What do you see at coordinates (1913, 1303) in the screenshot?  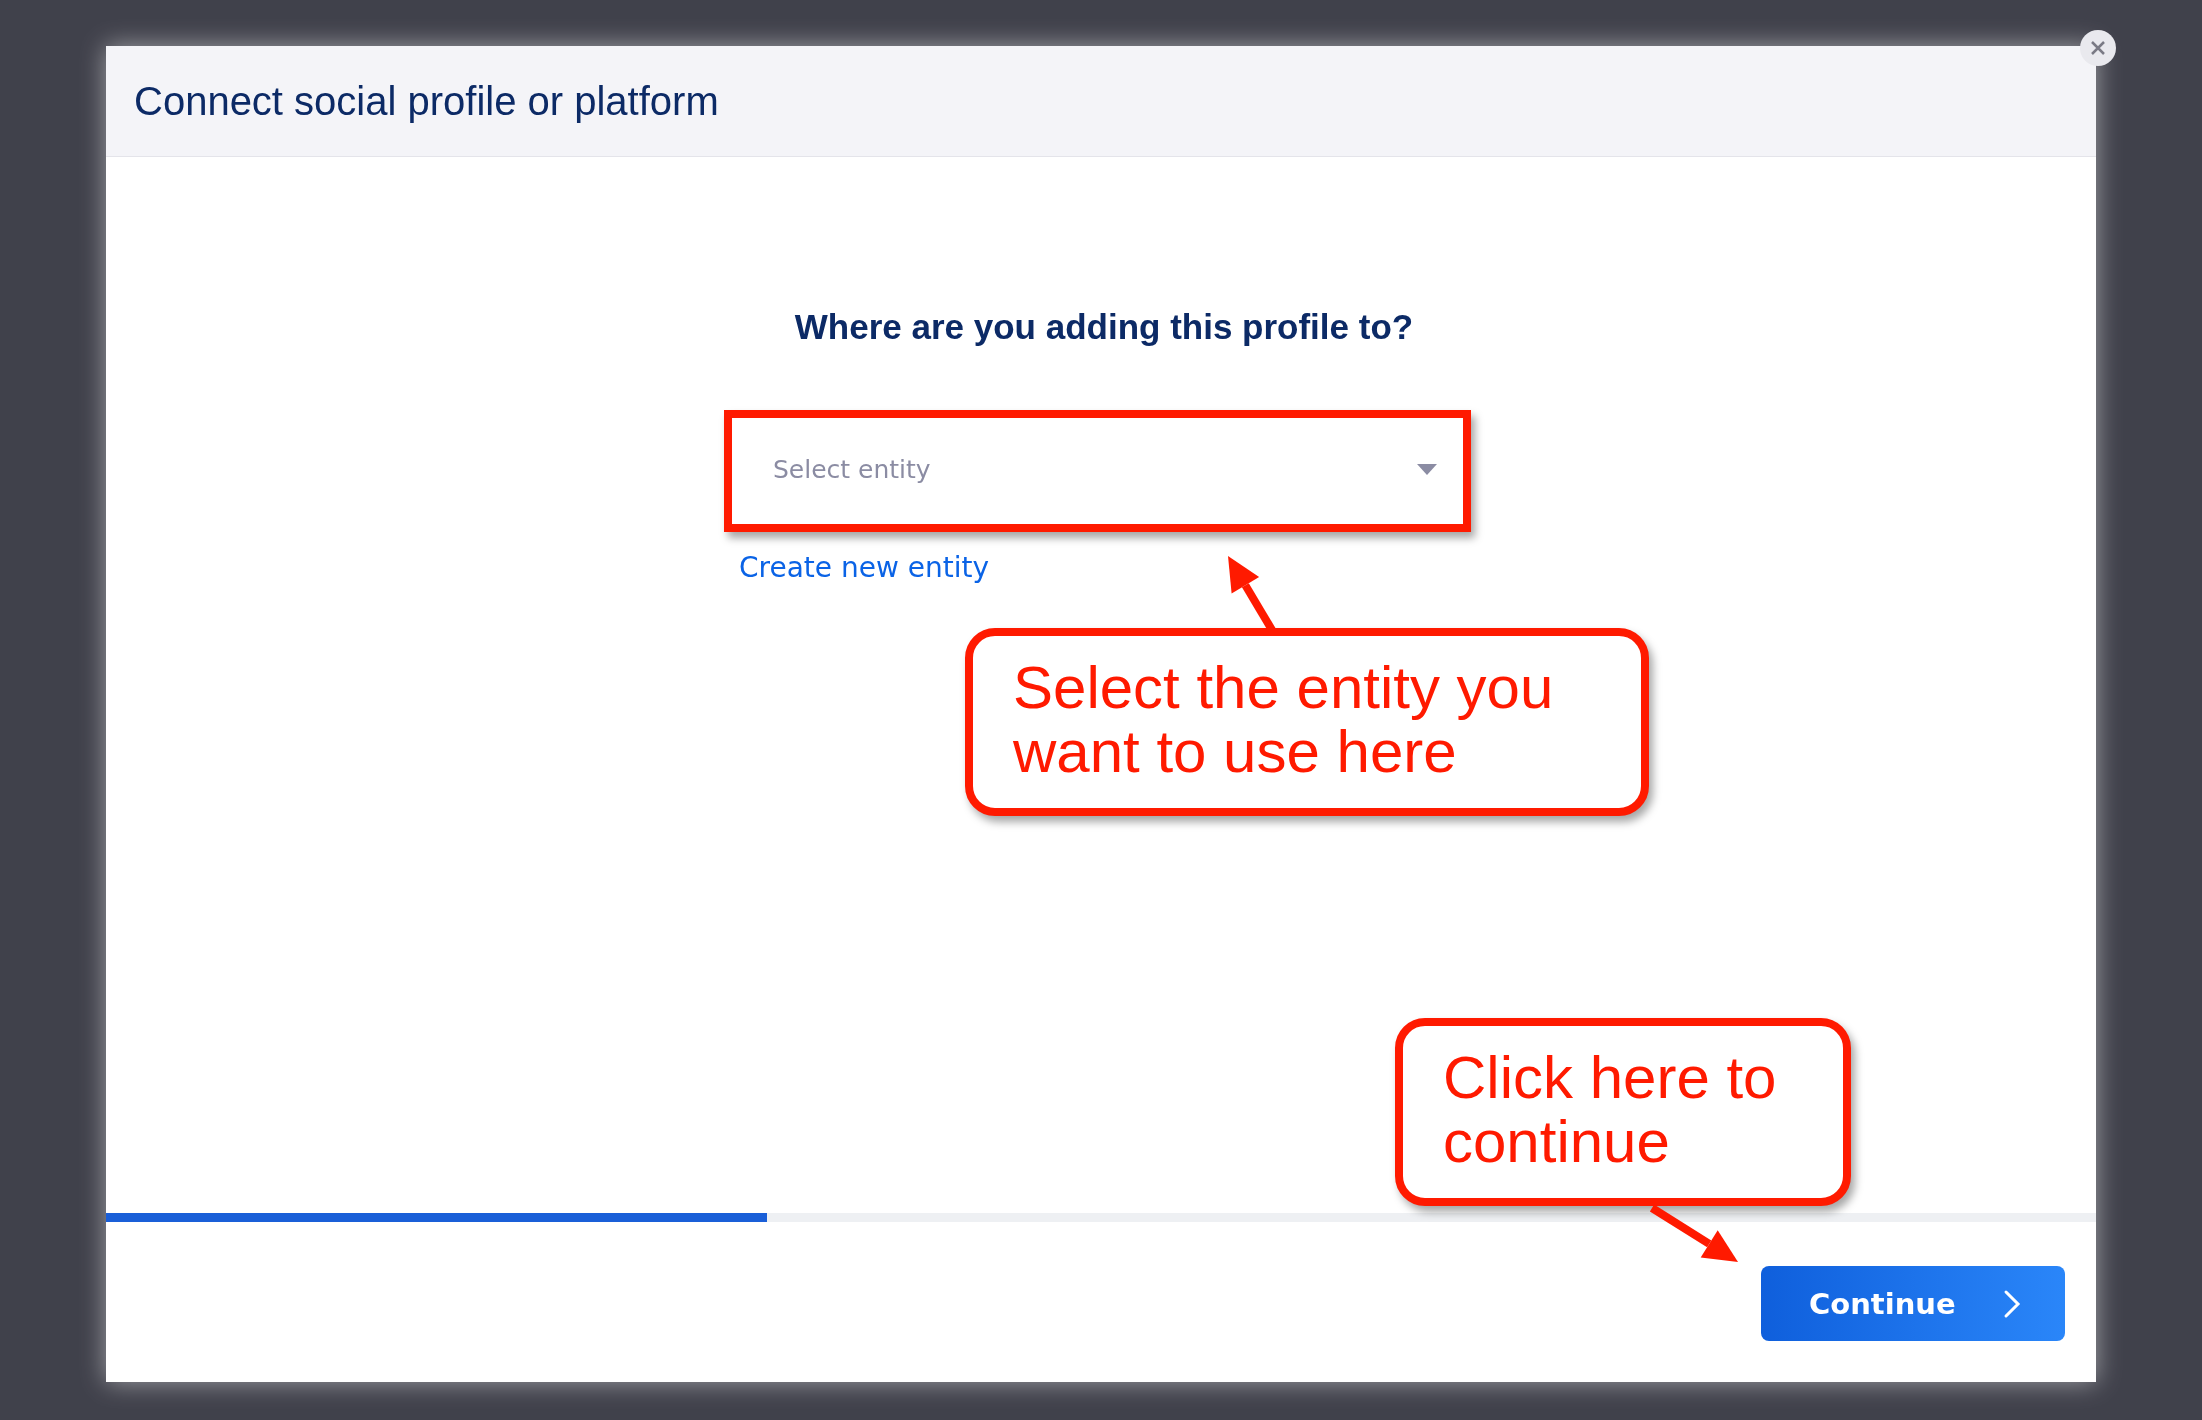 I see `continue-button: Continue` at bounding box center [1913, 1303].